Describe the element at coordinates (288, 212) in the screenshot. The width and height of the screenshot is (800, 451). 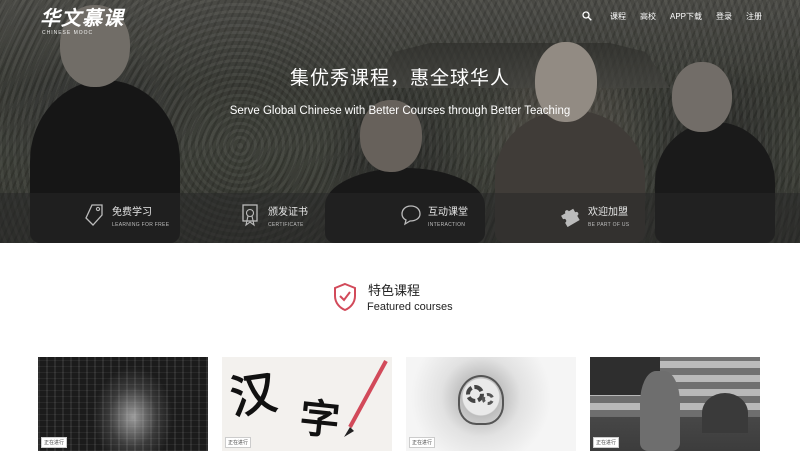
I see `feature-label: 颁发证书` at that location.